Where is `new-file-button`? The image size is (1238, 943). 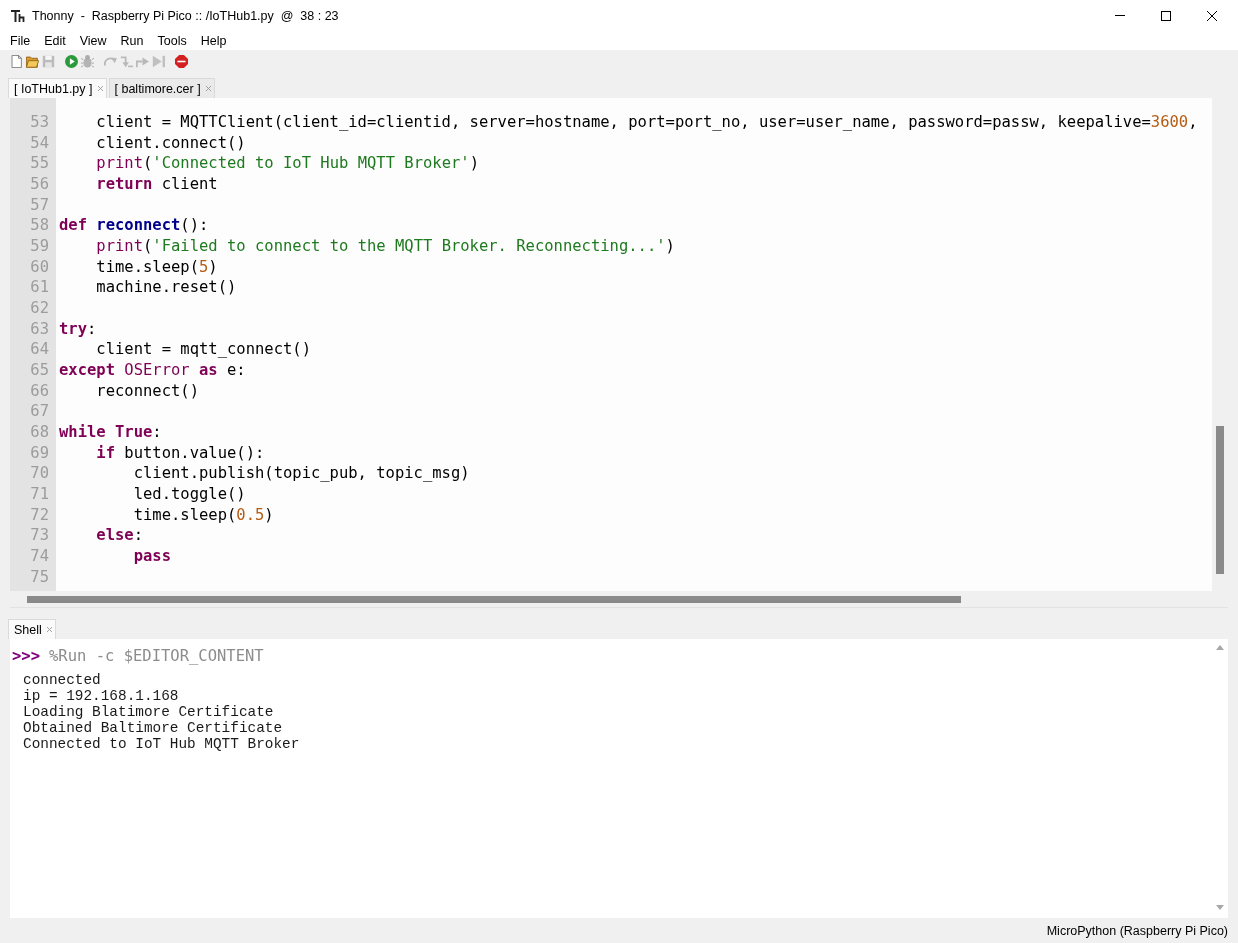 new-file-button is located at coordinates (16, 61).